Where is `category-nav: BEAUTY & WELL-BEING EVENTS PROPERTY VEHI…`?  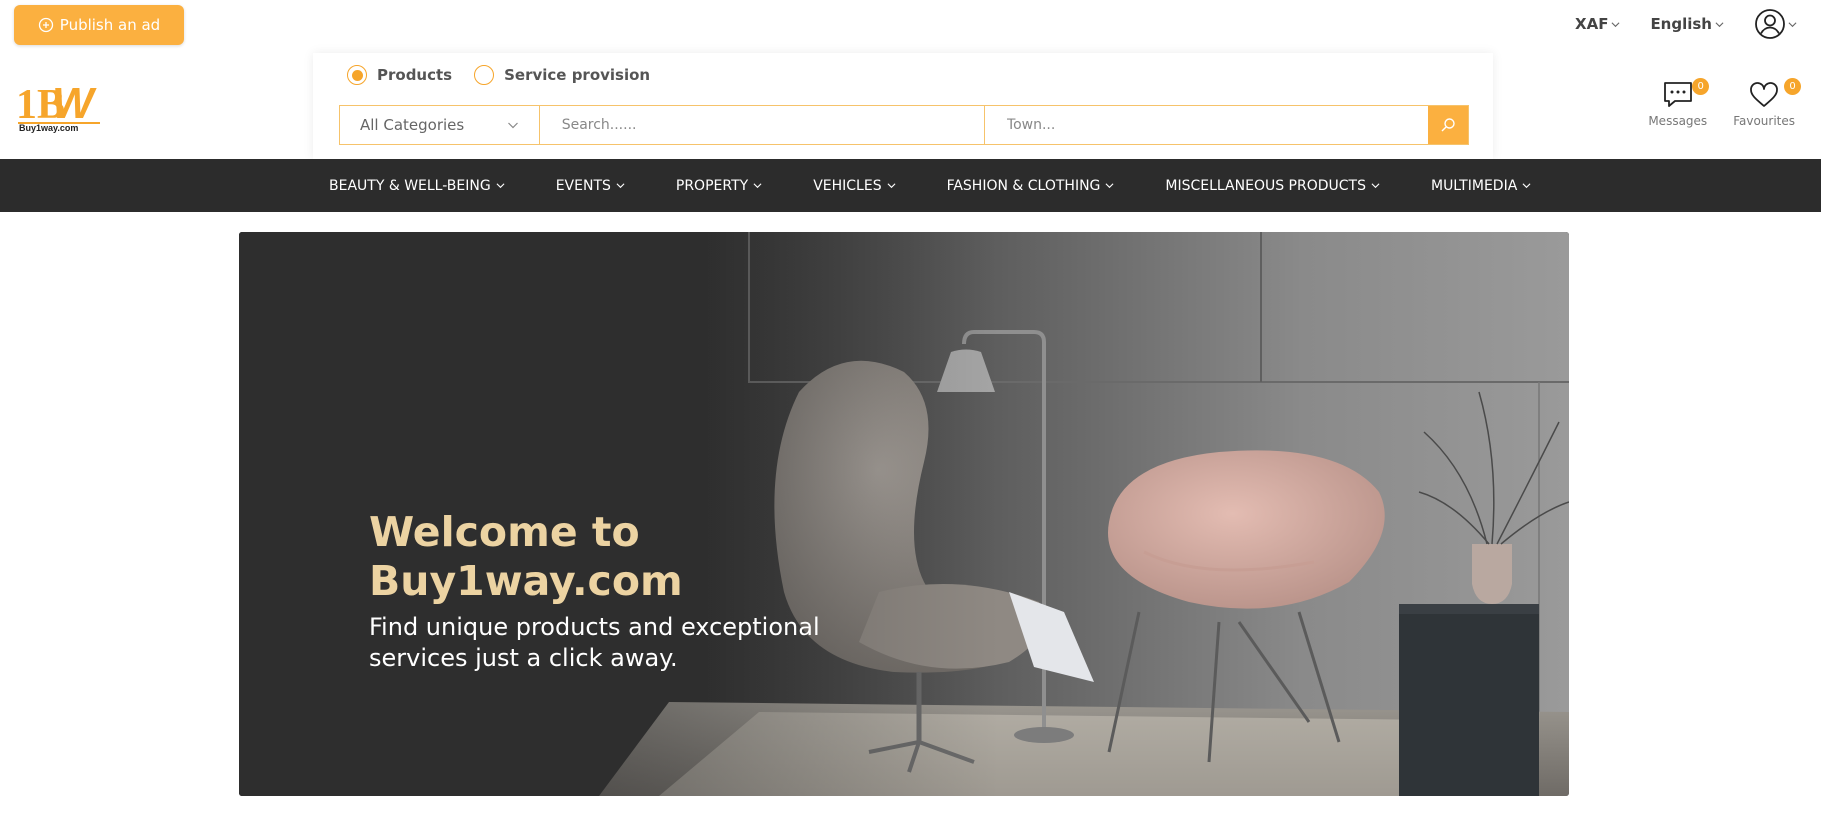
category-nav: BEAUTY & WELL-BEING EVENTS PROPERTY VEHI… is located at coordinates (910, 185).